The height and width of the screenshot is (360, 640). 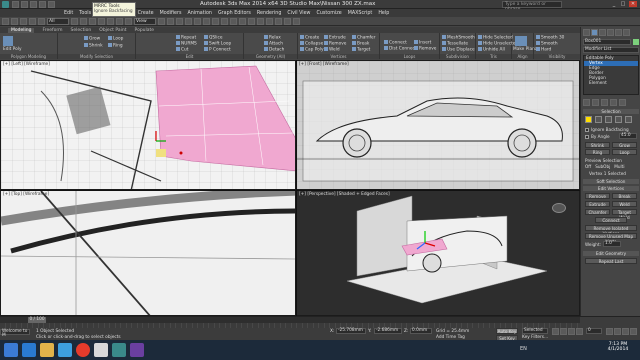 I want to click on prev-frame-icon, so click(x=563, y=331).